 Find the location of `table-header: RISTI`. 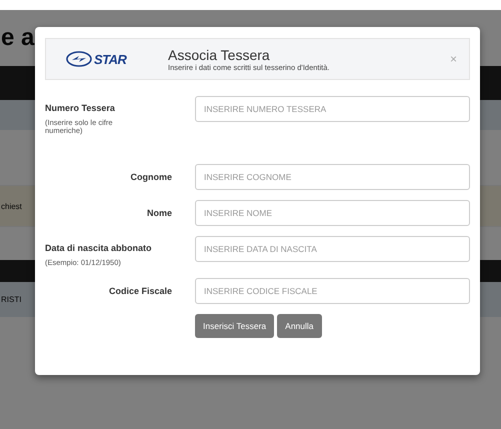

table-header: RISTI is located at coordinates (11, 299).